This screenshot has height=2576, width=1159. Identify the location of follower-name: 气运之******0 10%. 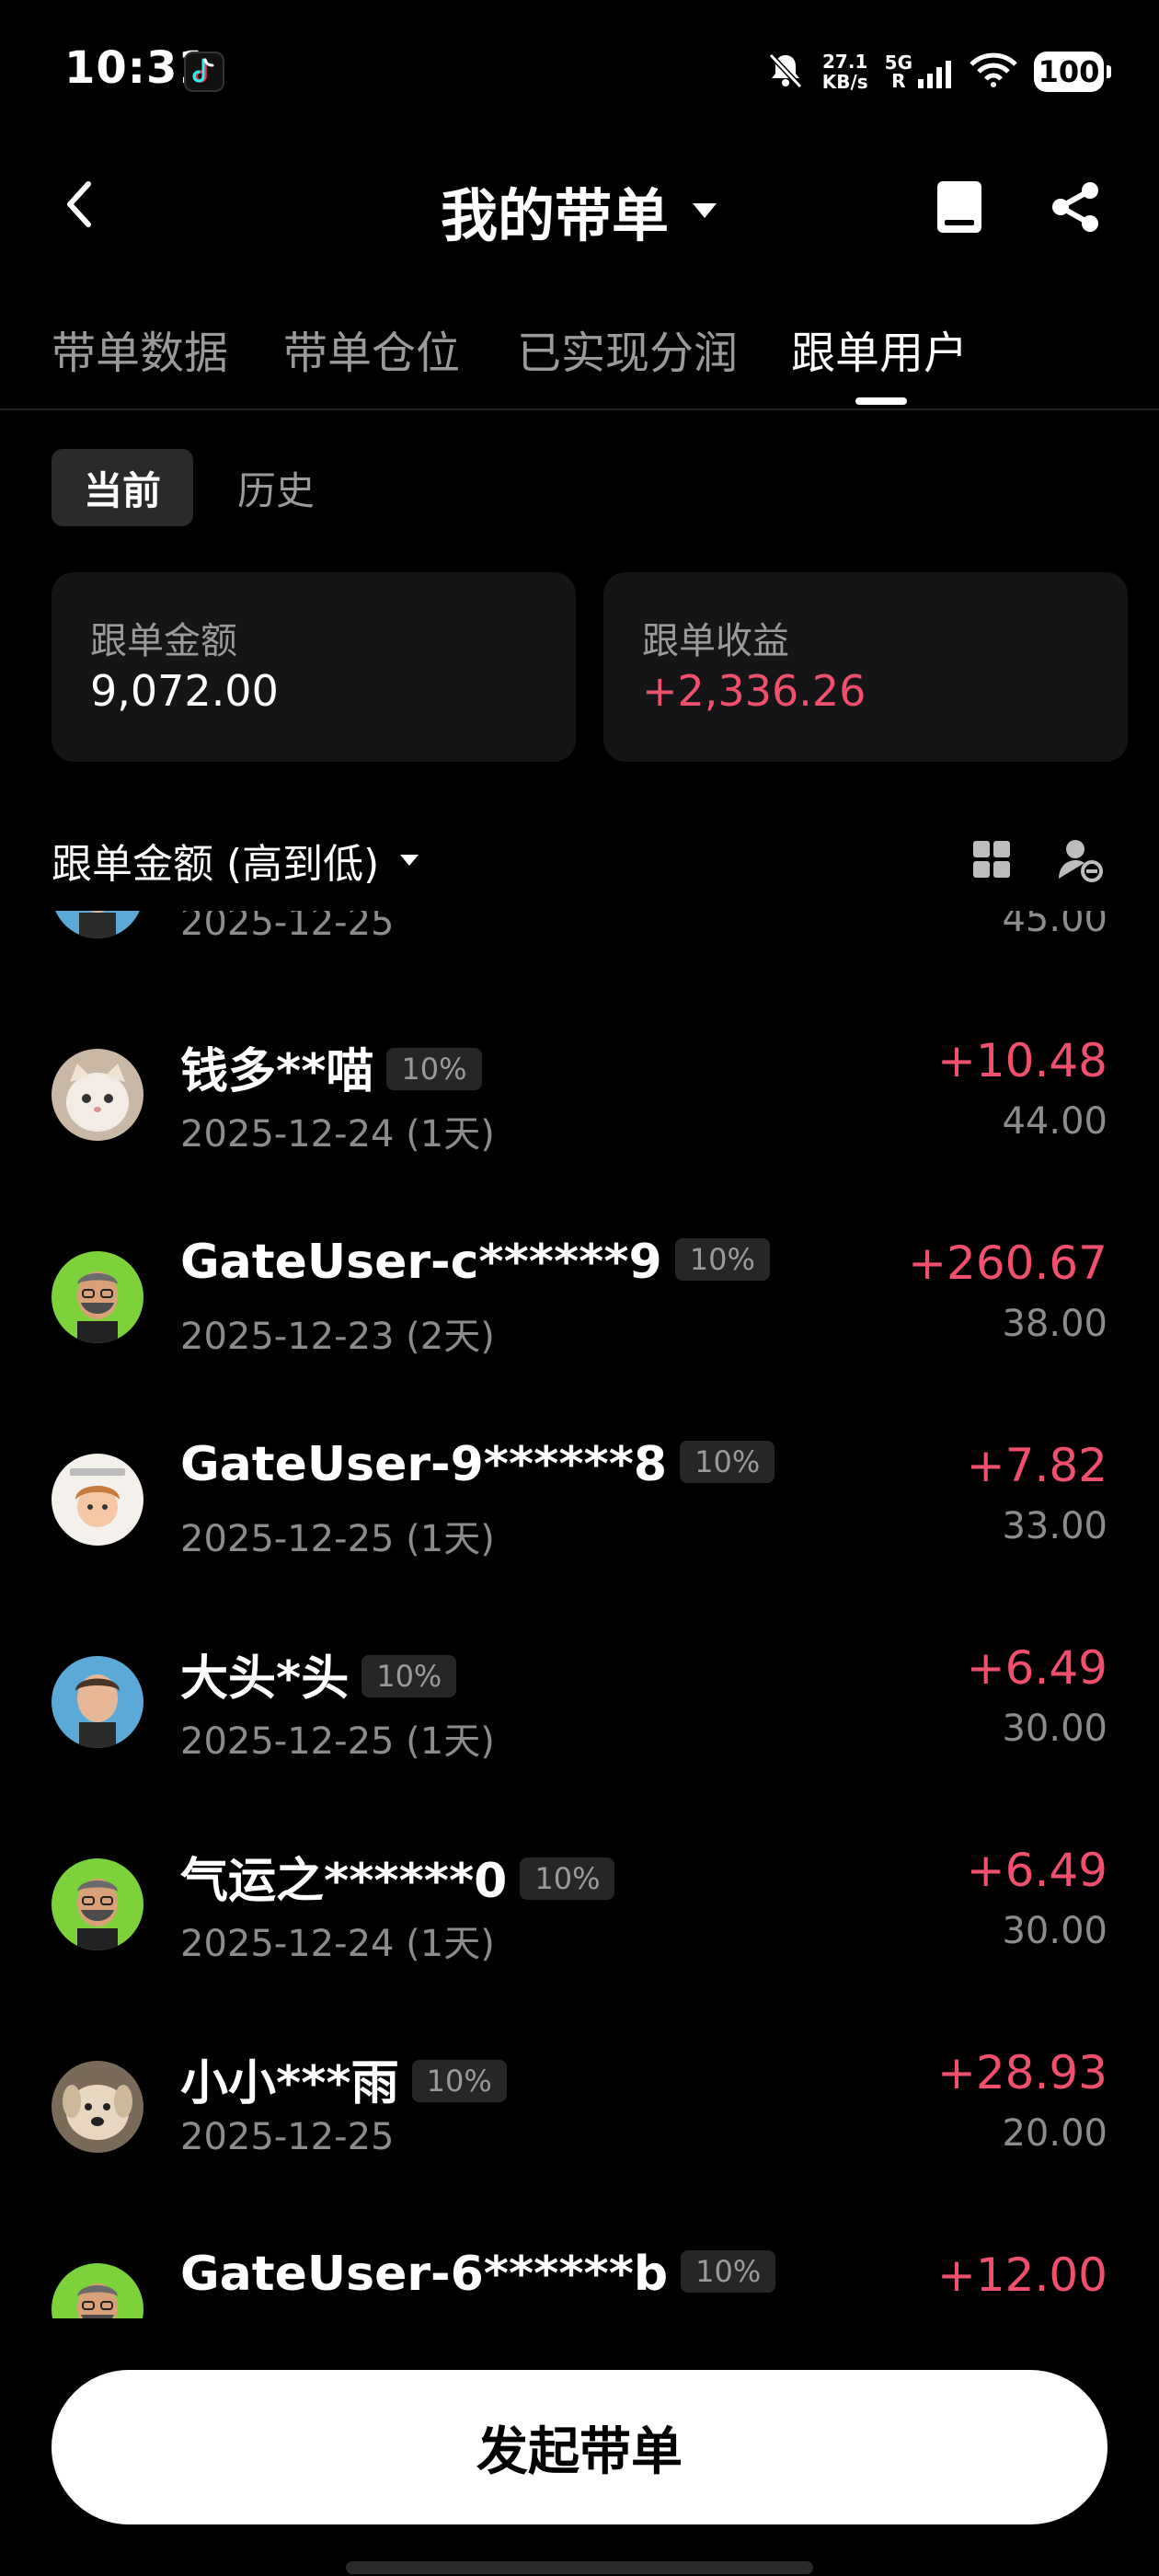
(397, 1876).